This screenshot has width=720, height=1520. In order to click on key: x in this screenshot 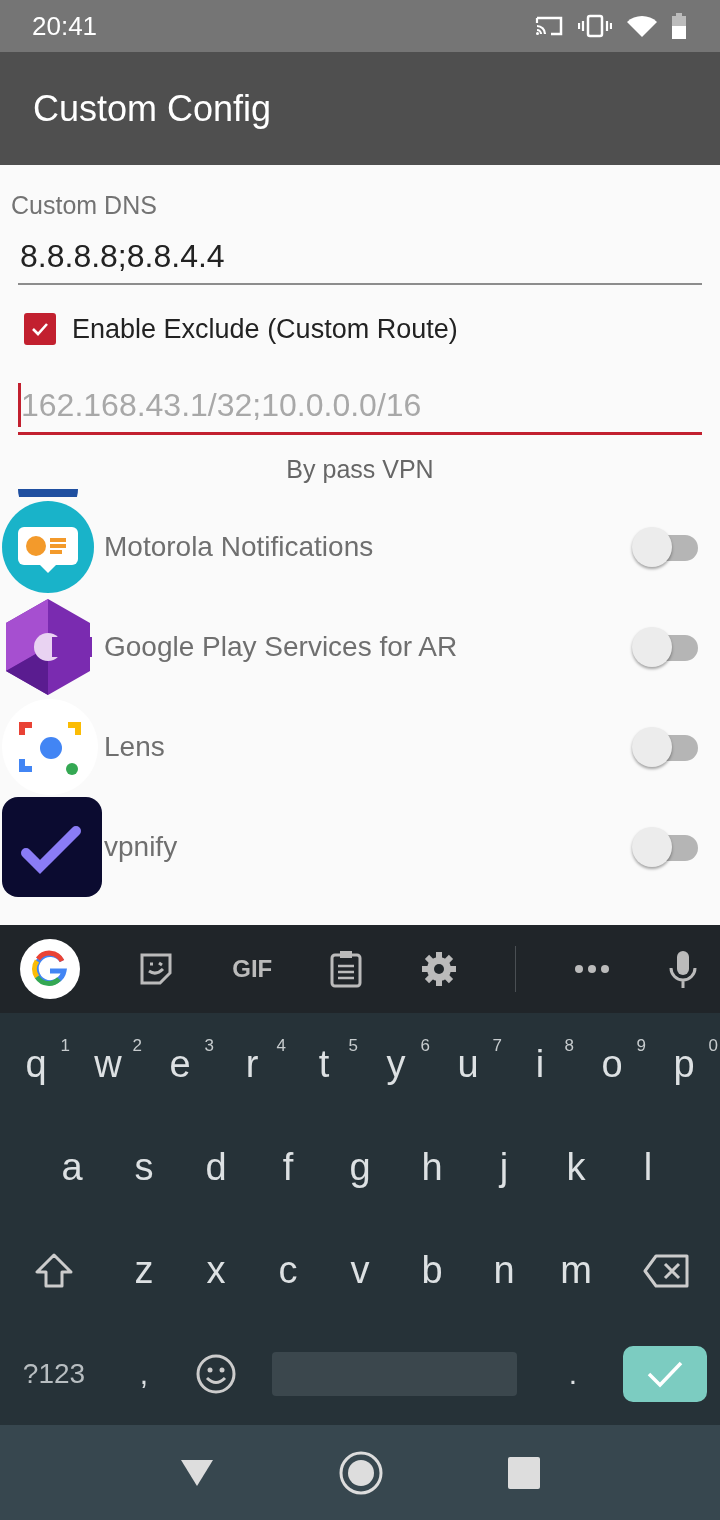, I will do `click(216, 1270)`.